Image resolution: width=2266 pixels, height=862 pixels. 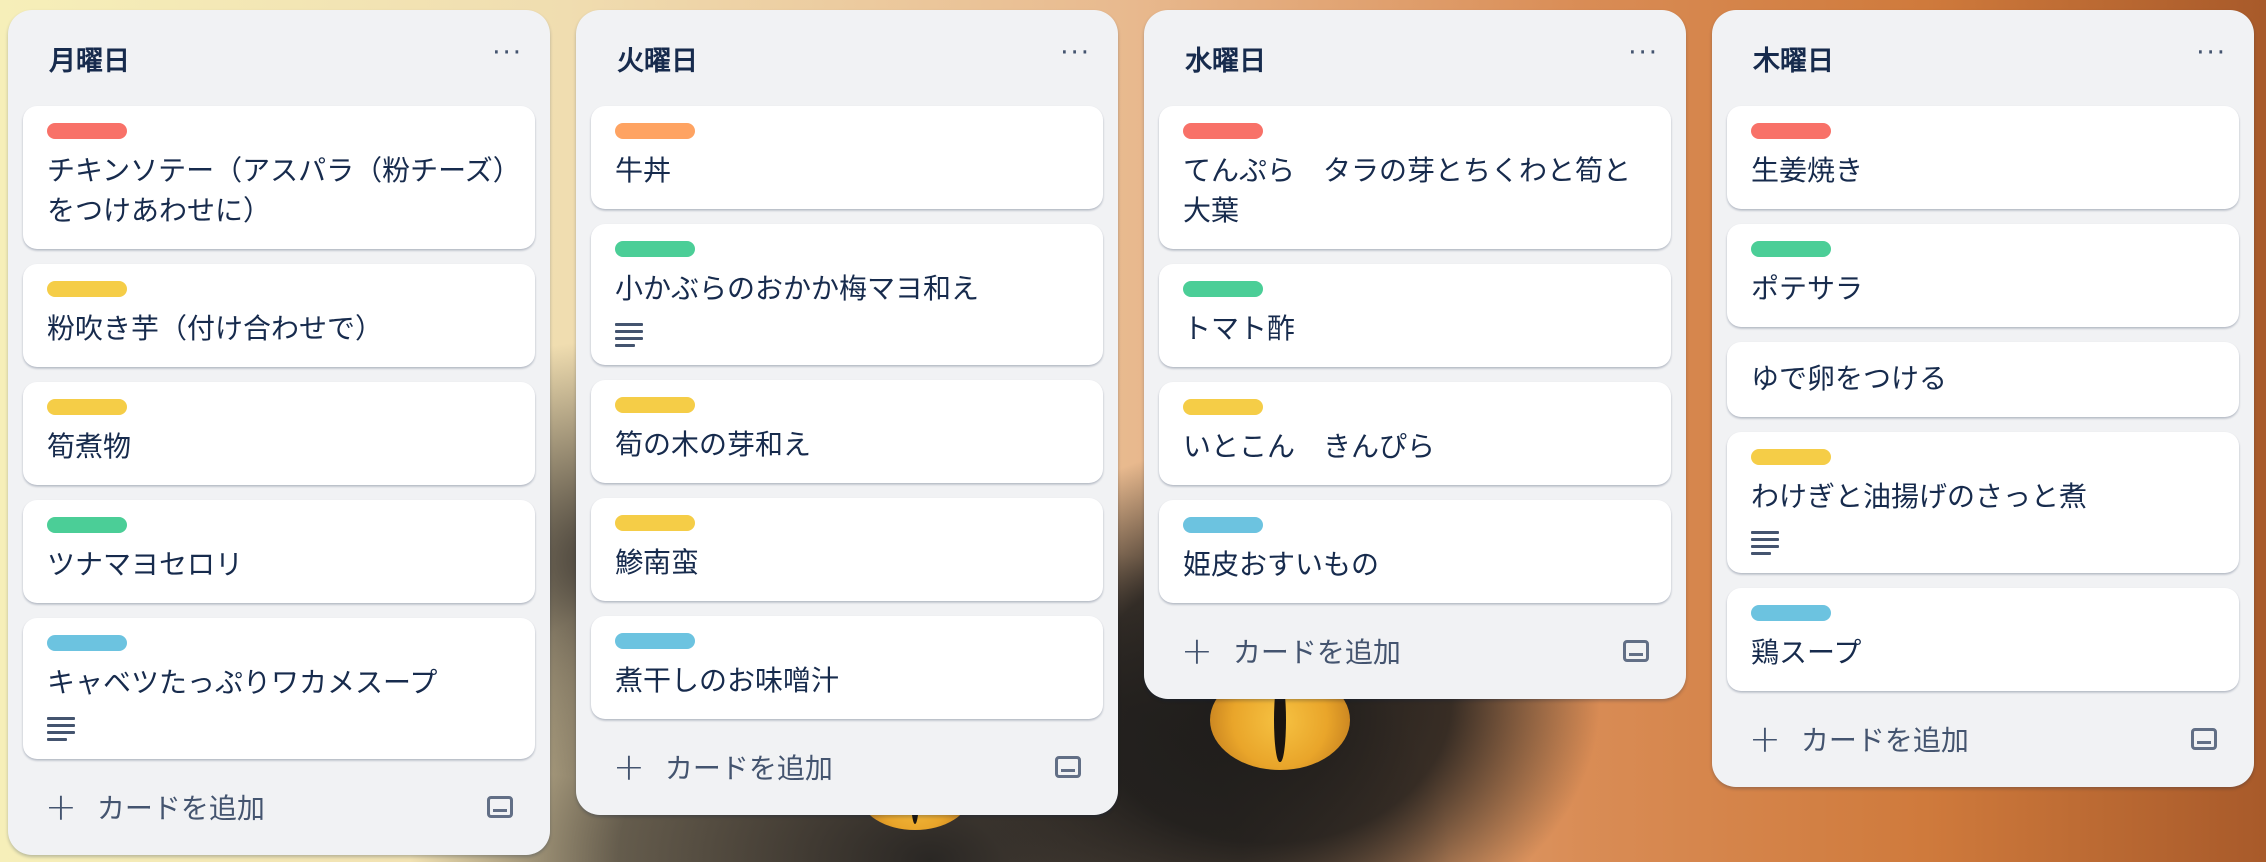 What do you see at coordinates (145, 564) in the screenshot?
I see `card-title: ツナマヨセロリ` at bounding box center [145, 564].